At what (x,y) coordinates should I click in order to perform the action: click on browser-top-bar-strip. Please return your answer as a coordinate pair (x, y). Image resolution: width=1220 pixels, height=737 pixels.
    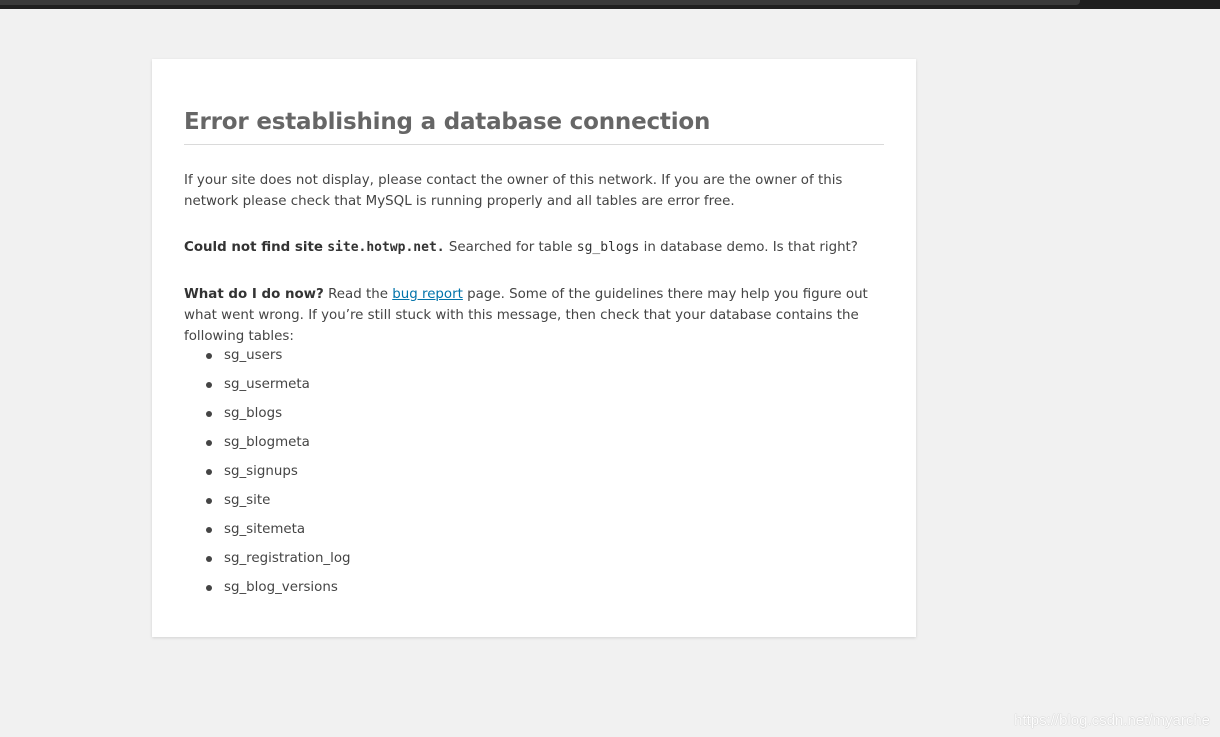
    Looking at the image, I should click on (540, 2).